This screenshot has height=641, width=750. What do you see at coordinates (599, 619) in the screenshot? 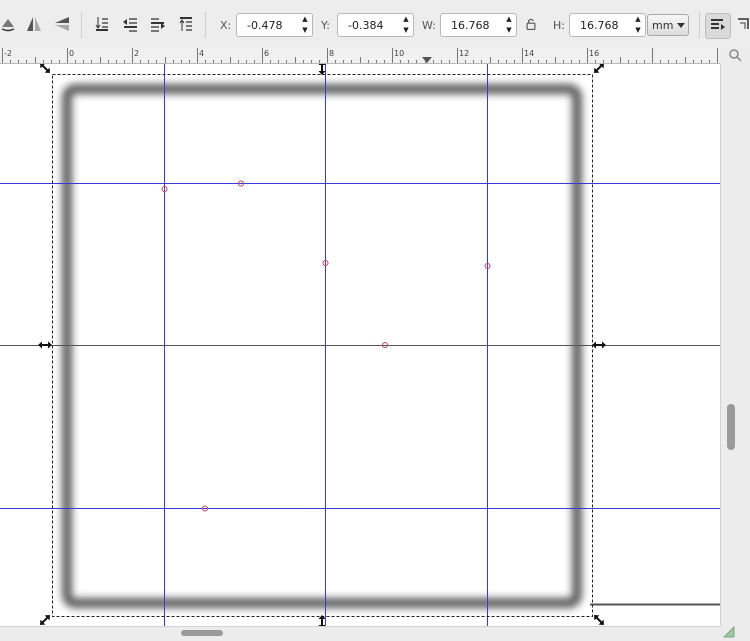
I see `scale-handle-bottom-right` at bounding box center [599, 619].